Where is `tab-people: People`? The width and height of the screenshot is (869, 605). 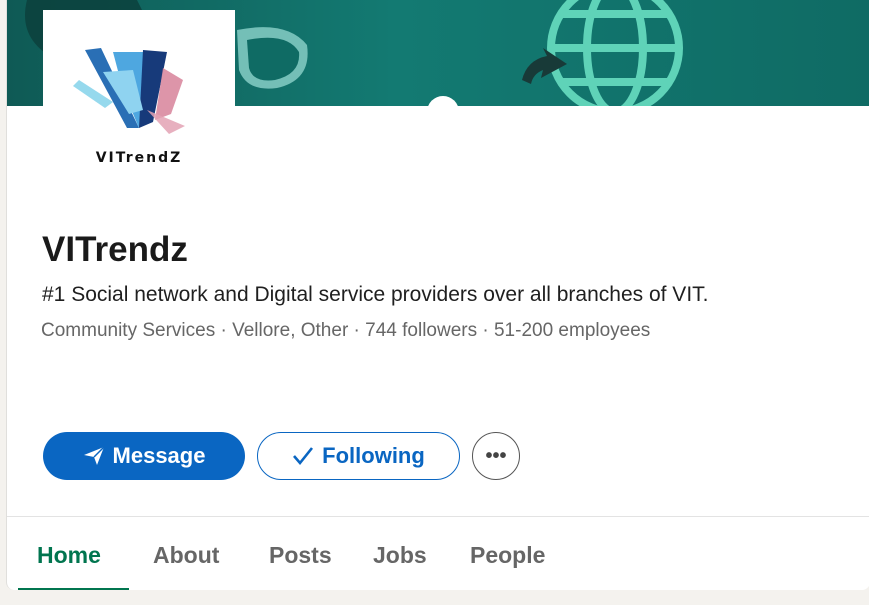 tab-people: People is located at coordinates (507, 555).